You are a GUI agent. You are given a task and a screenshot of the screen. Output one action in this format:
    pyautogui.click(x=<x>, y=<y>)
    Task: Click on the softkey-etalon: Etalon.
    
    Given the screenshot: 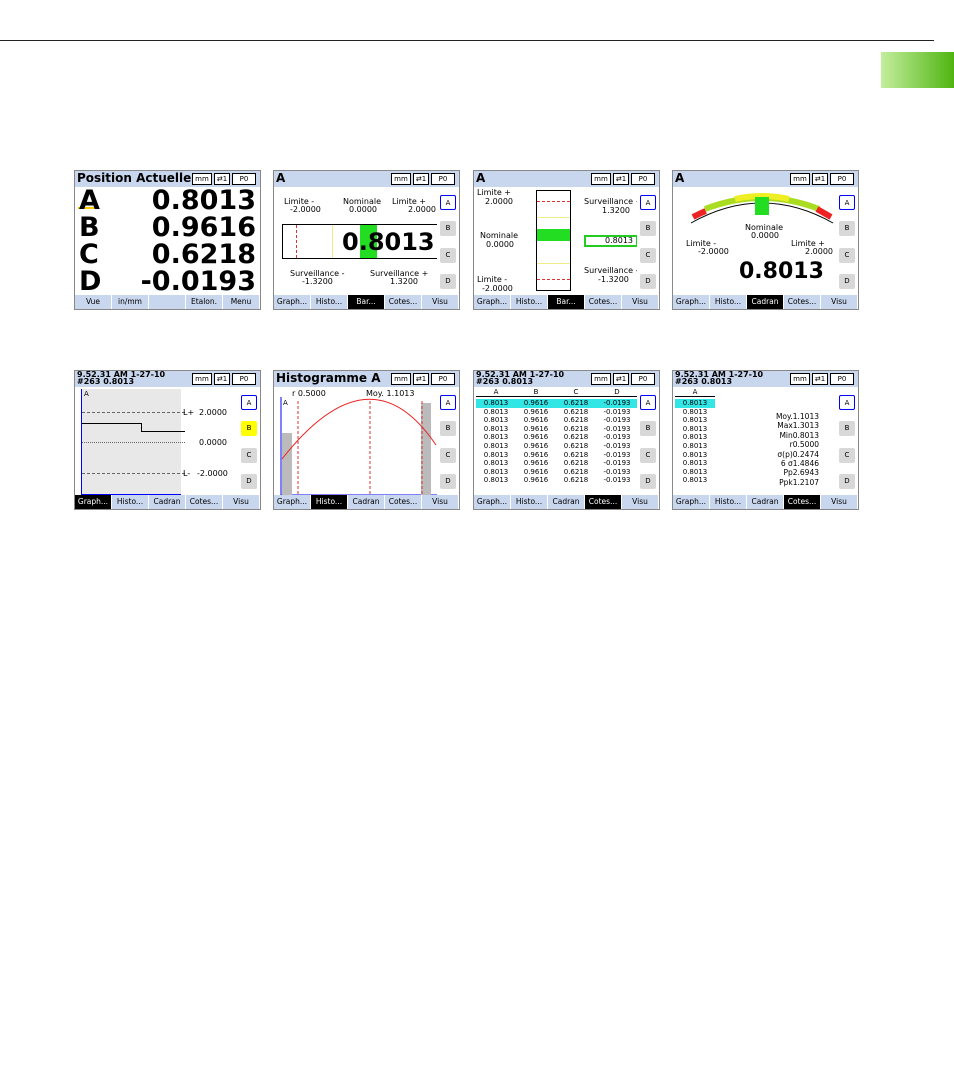 What is the action you would take?
    pyautogui.click(x=204, y=302)
    